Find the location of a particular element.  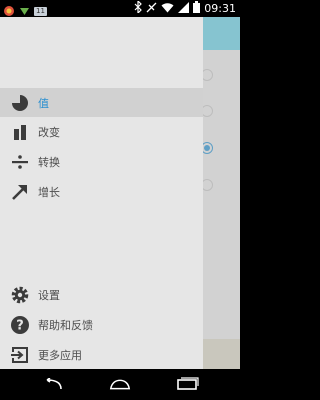

back-button is located at coordinates (52, 384).